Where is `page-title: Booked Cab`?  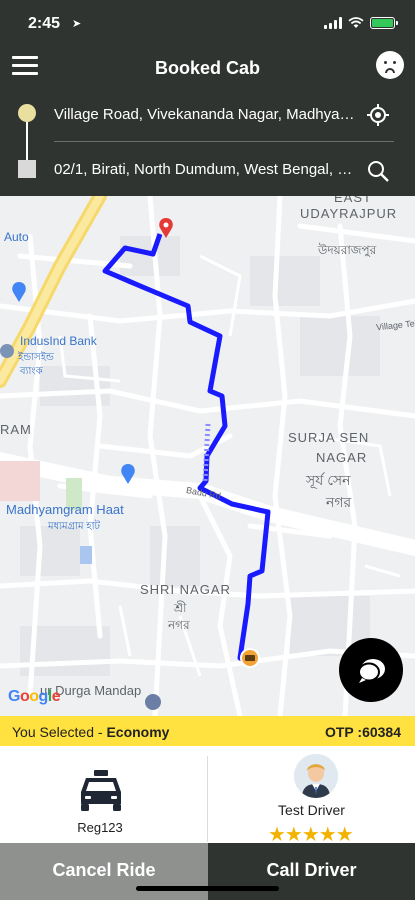 page-title: Booked Cab is located at coordinates (207, 68).